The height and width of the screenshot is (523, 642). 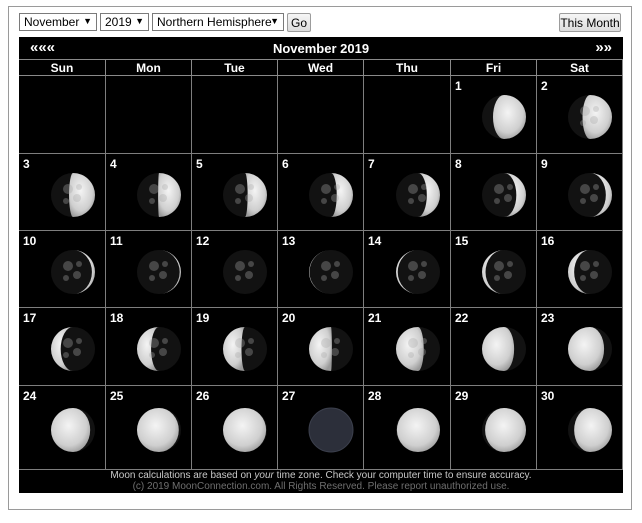 I want to click on year-select-value: 2019, so click(x=118, y=22).